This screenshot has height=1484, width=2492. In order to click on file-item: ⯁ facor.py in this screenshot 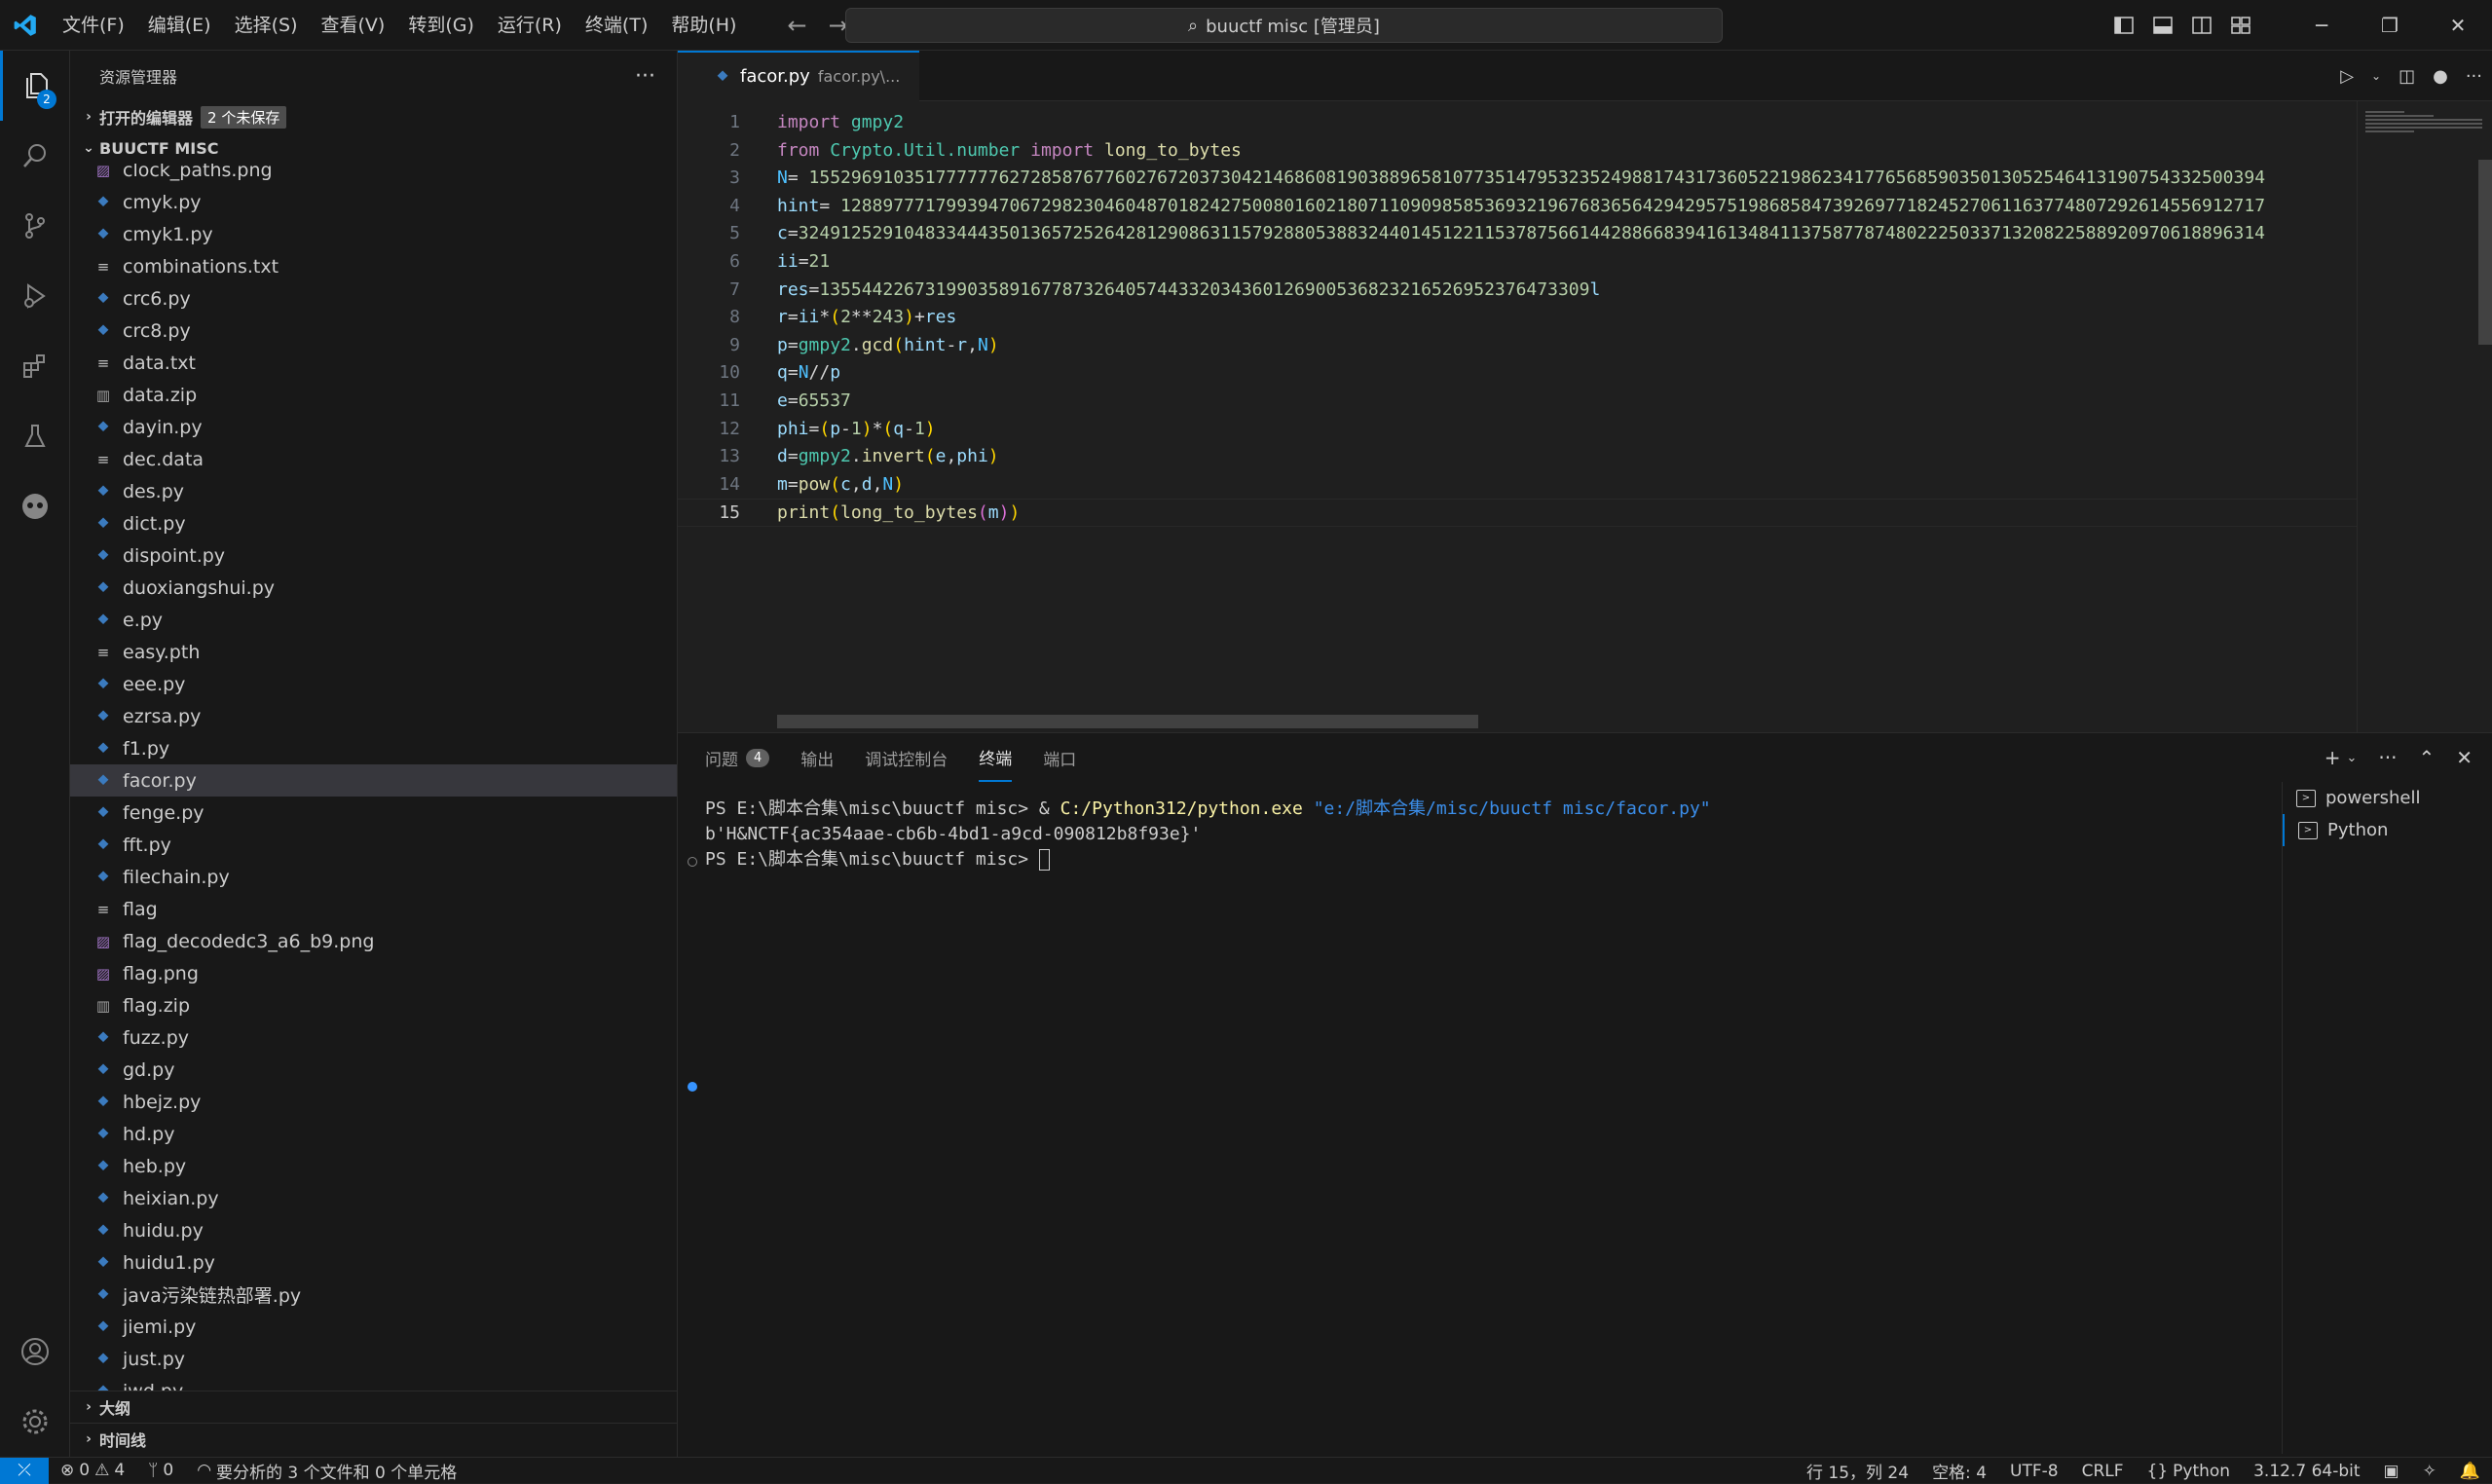, I will do `click(373, 780)`.